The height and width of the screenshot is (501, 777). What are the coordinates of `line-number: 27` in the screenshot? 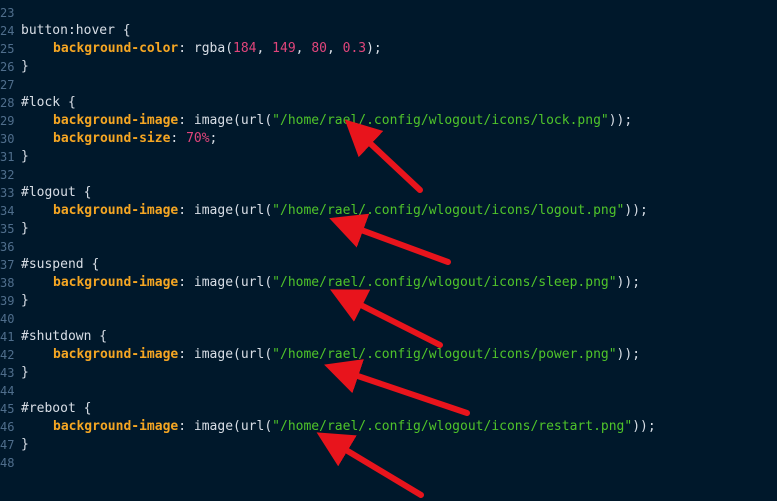 It's located at (7, 85).